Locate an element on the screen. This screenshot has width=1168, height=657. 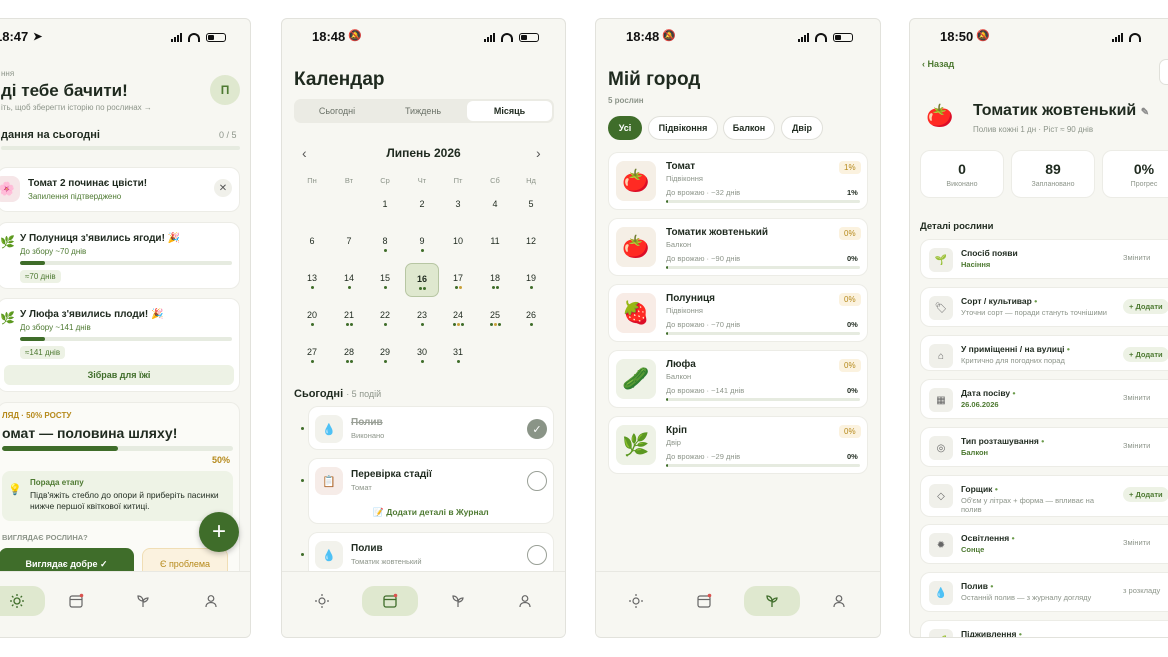
filter-all: Усі is located at coordinates (625, 128).